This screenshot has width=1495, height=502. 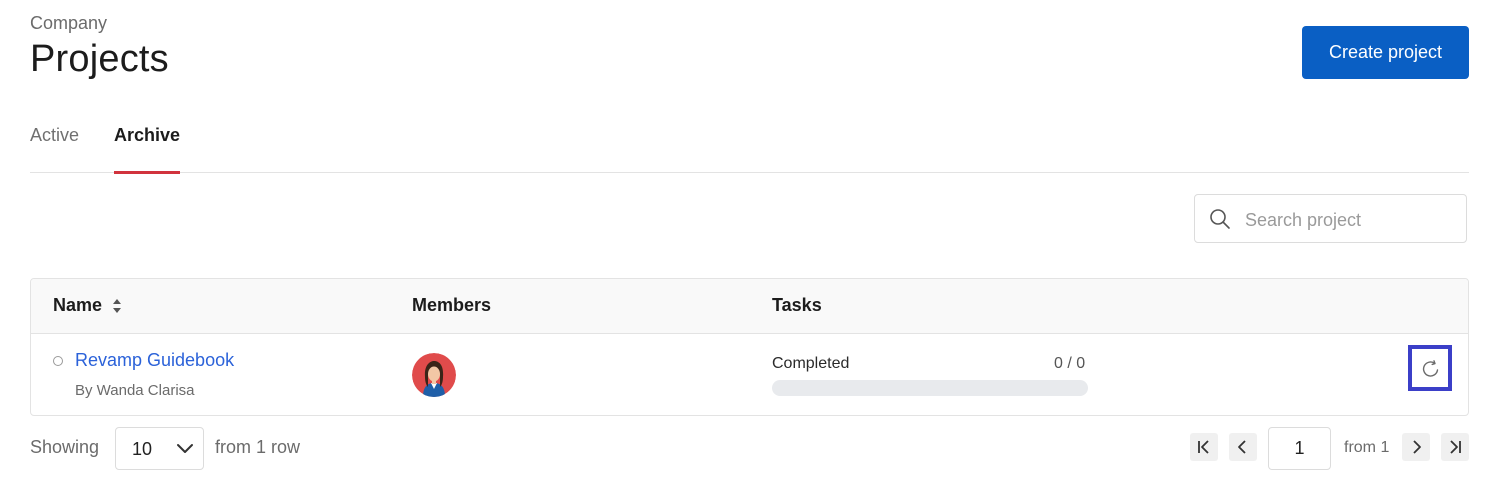 I want to click on page-size-value: 10, so click(x=142, y=449).